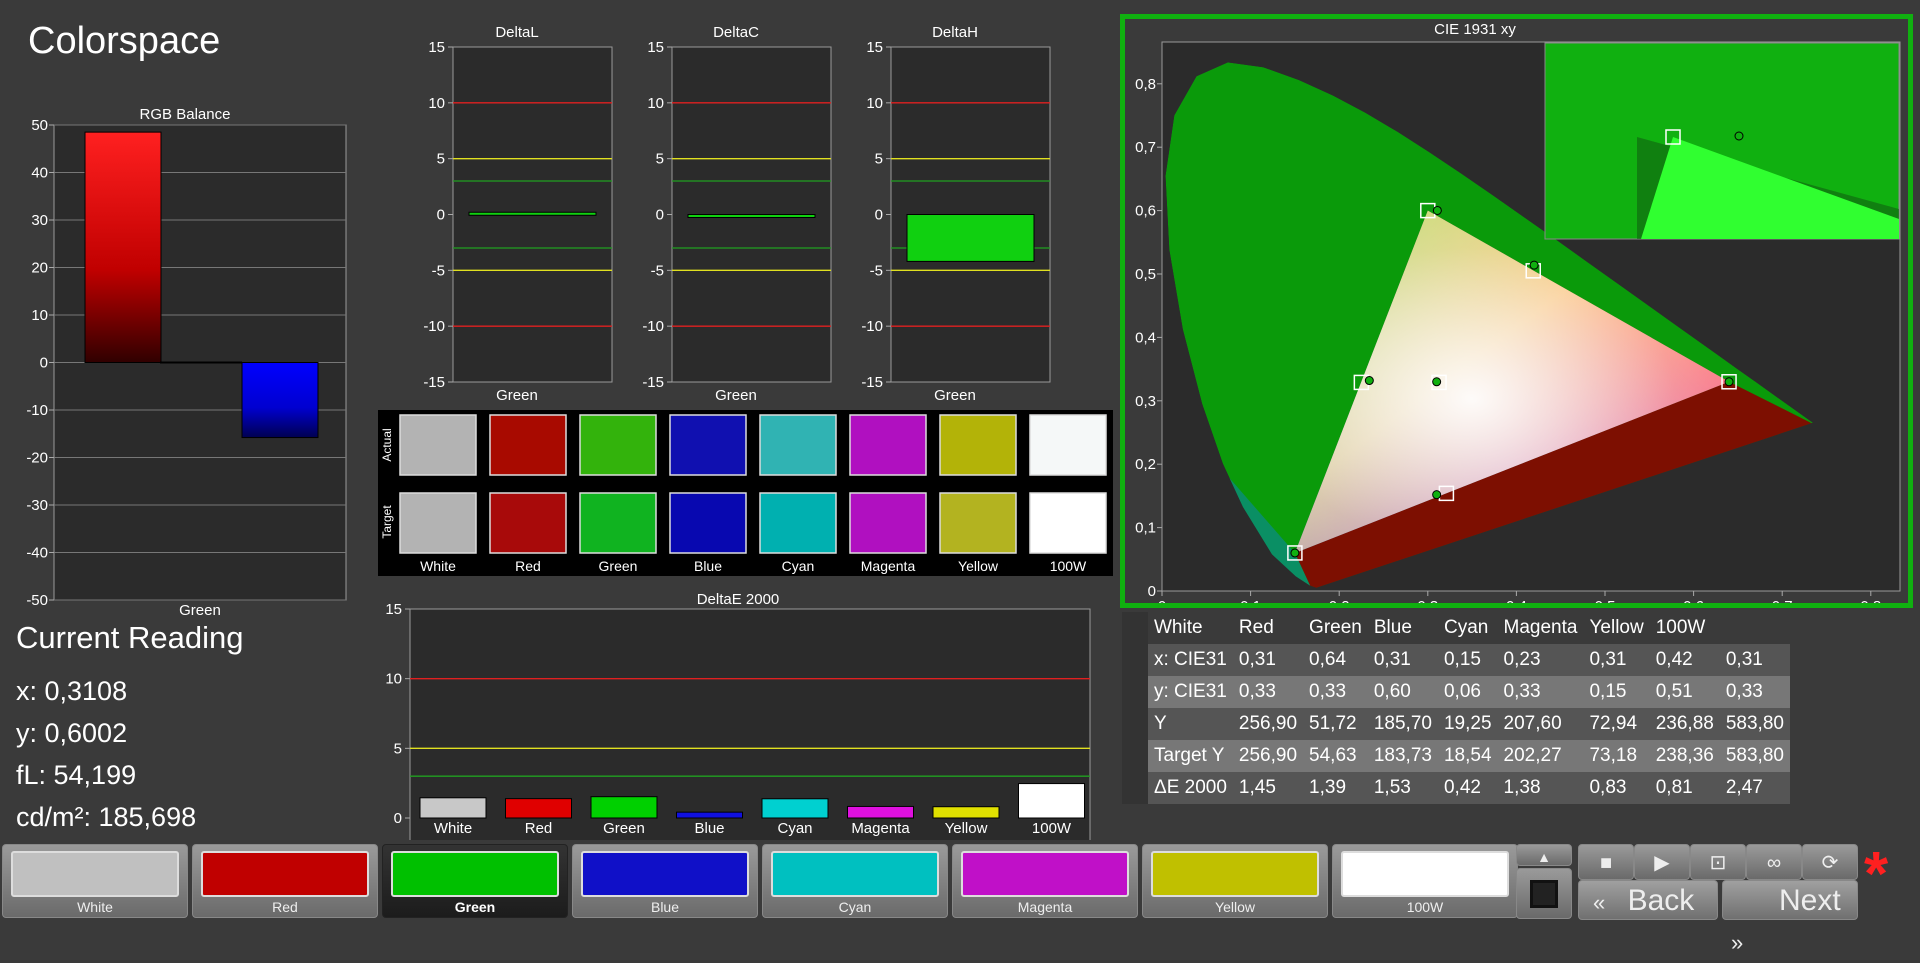  Describe the element at coordinates (660, 215) in the screenshot. I see `y-tick-label: 0` at that location.